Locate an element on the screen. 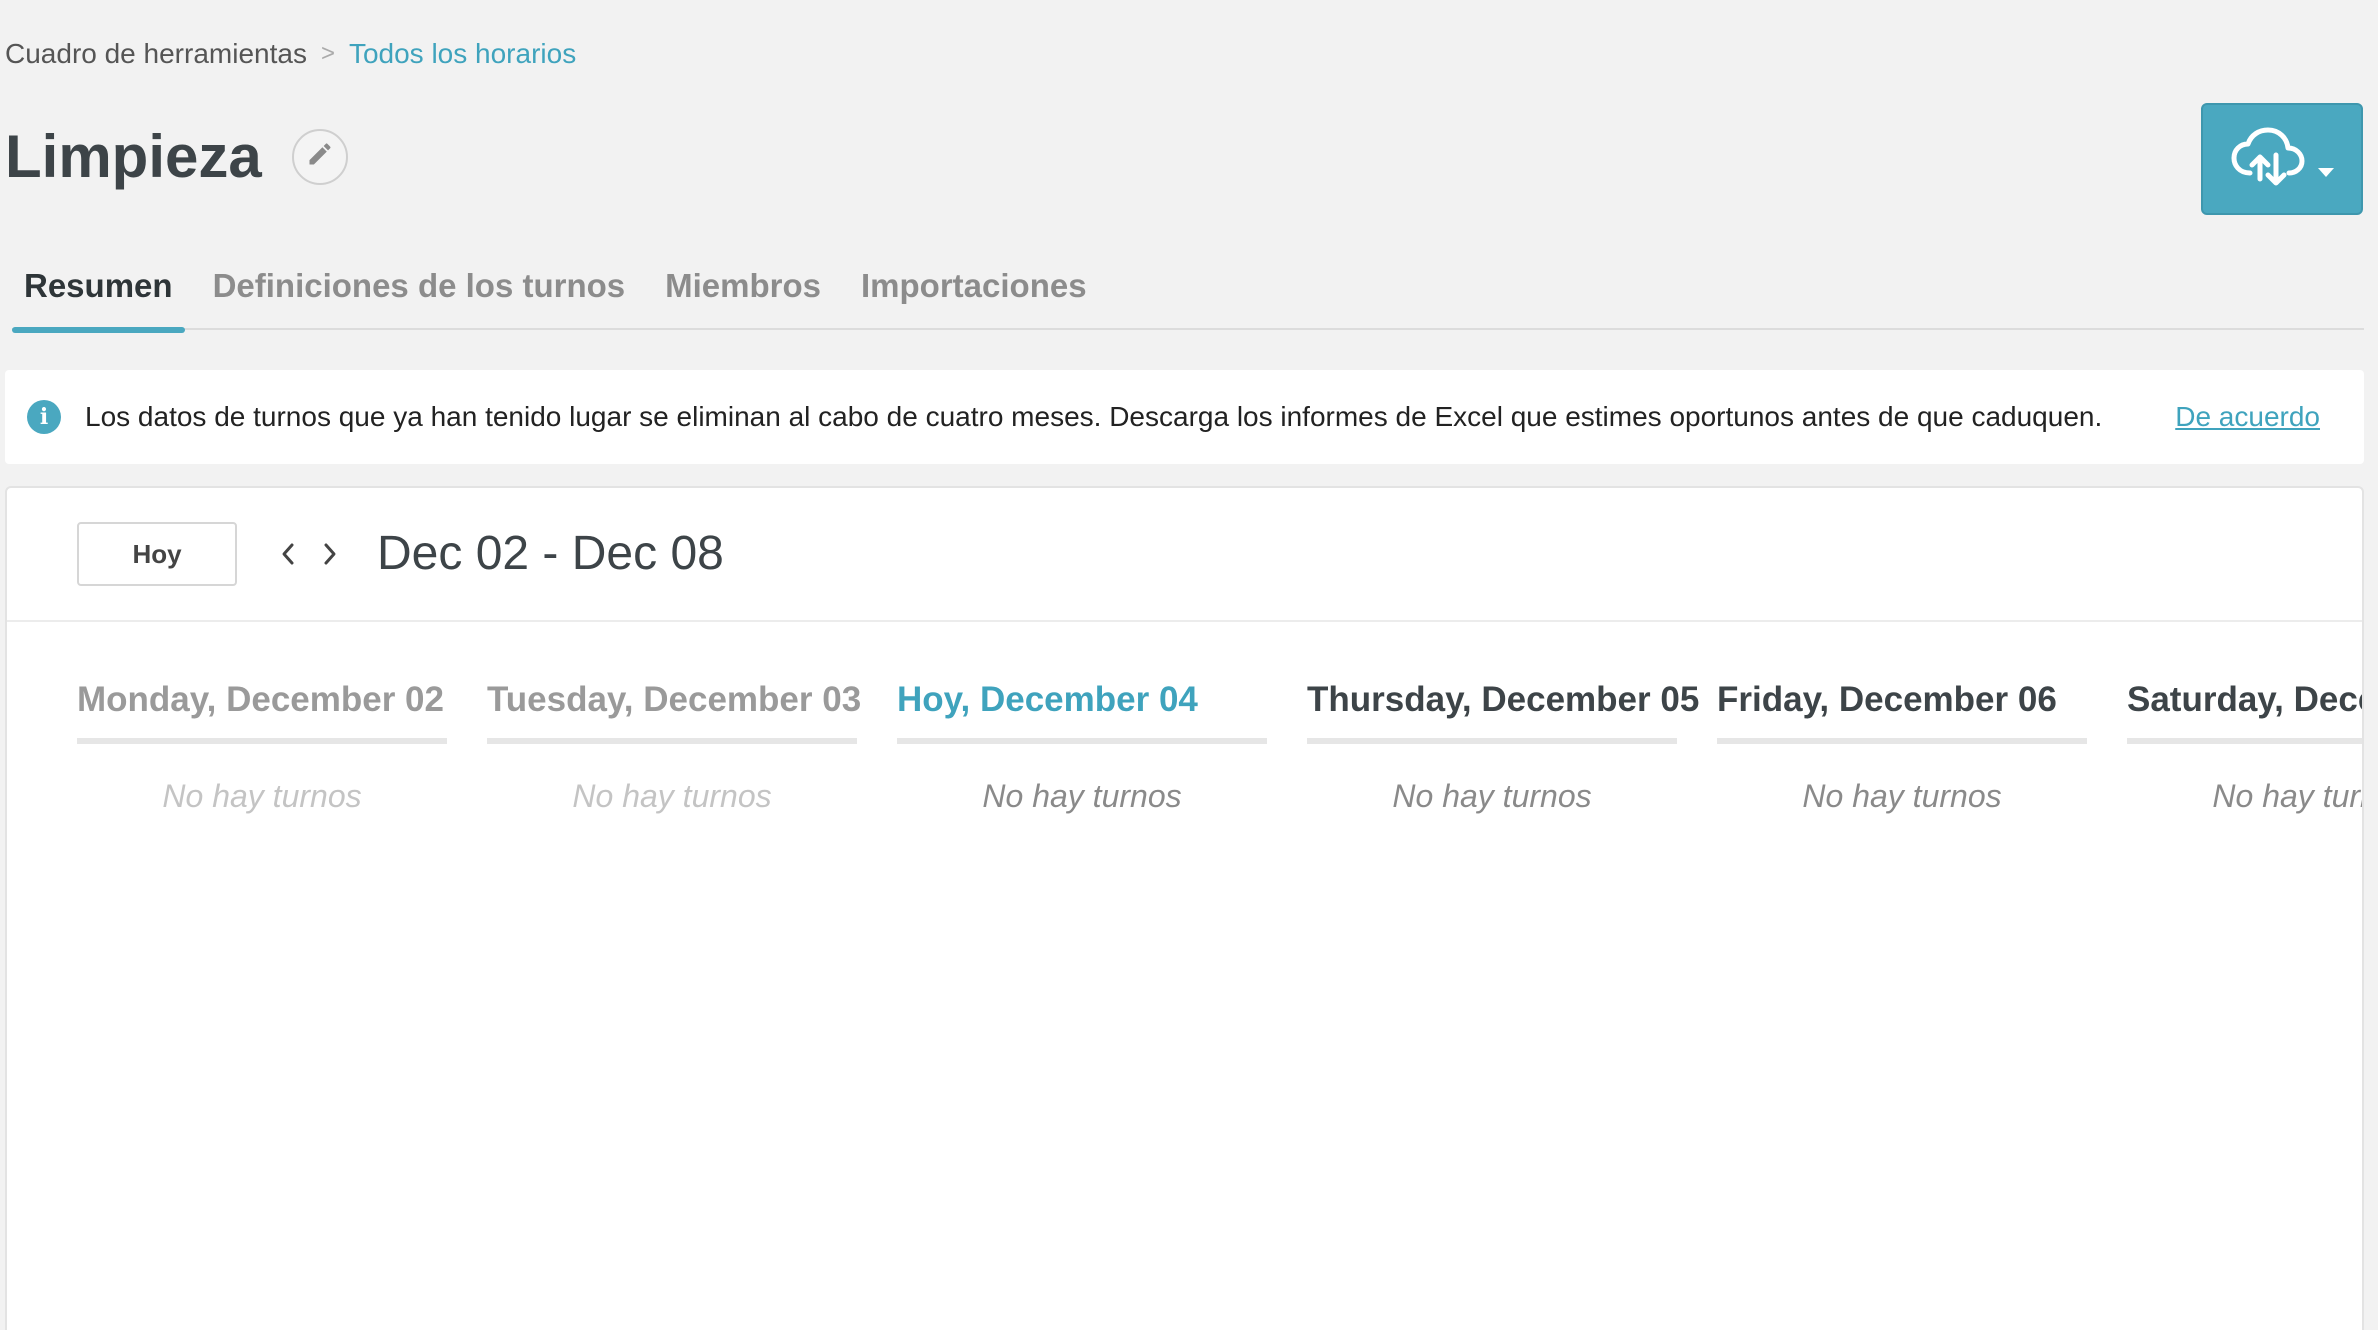 The height and width of the screenshot is (1330, 2378). day-column: Tuesday, December 03 No hay turnos is located at coordinates (674, 743).